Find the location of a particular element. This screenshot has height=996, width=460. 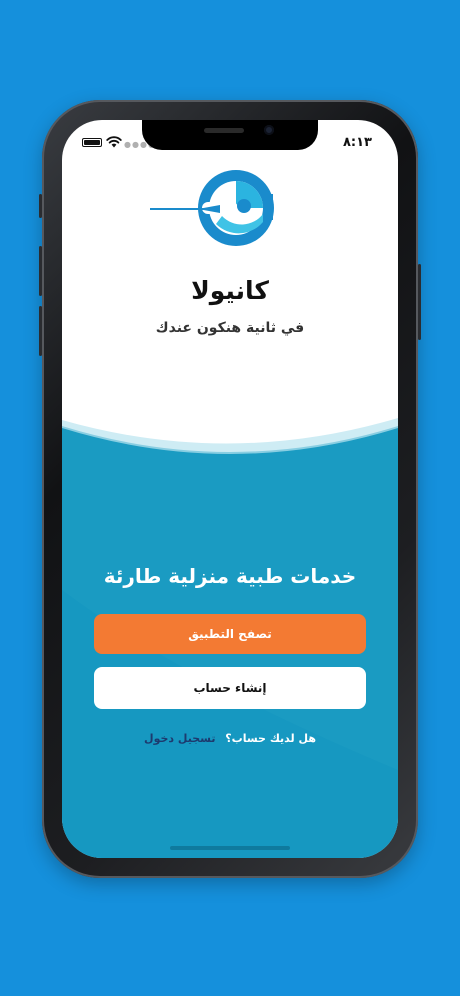

side-button-silent is located at coordinates (40, 206).